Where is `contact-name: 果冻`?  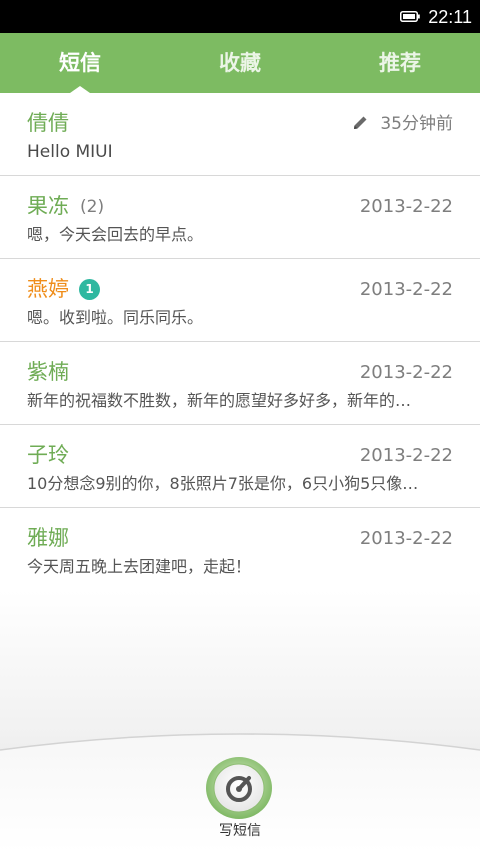 contact-name: 果冻 is located at coordinates (48, 206).